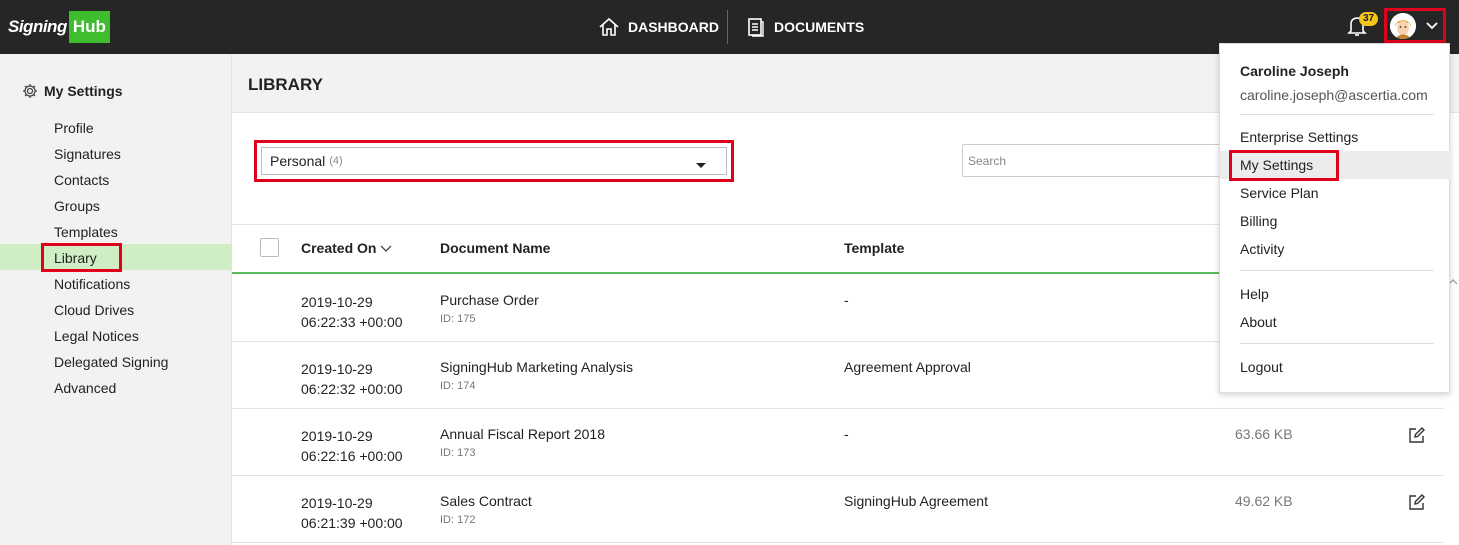  What do you see at coordinates (92, 284) in the screenshot?
I see `sidebar-item-notifications: Notifications` at bounding box center [92, 284].